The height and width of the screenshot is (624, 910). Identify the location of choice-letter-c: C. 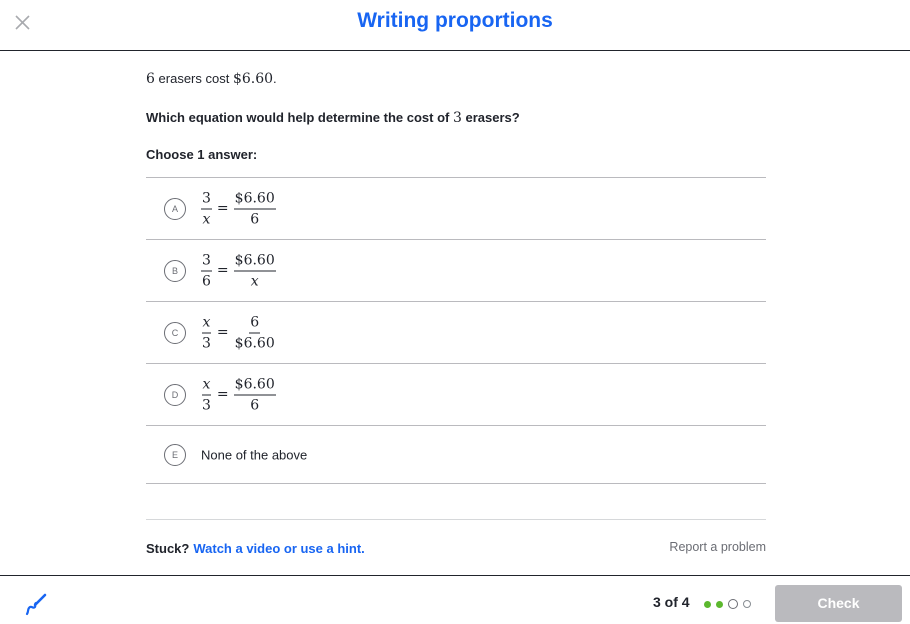
(175, 332).